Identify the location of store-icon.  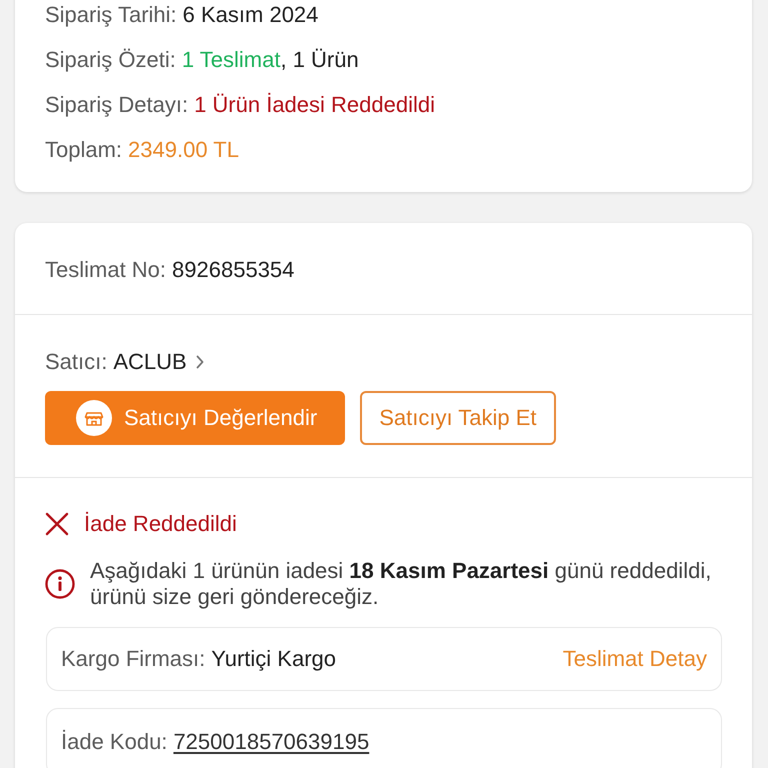
(94, 418).